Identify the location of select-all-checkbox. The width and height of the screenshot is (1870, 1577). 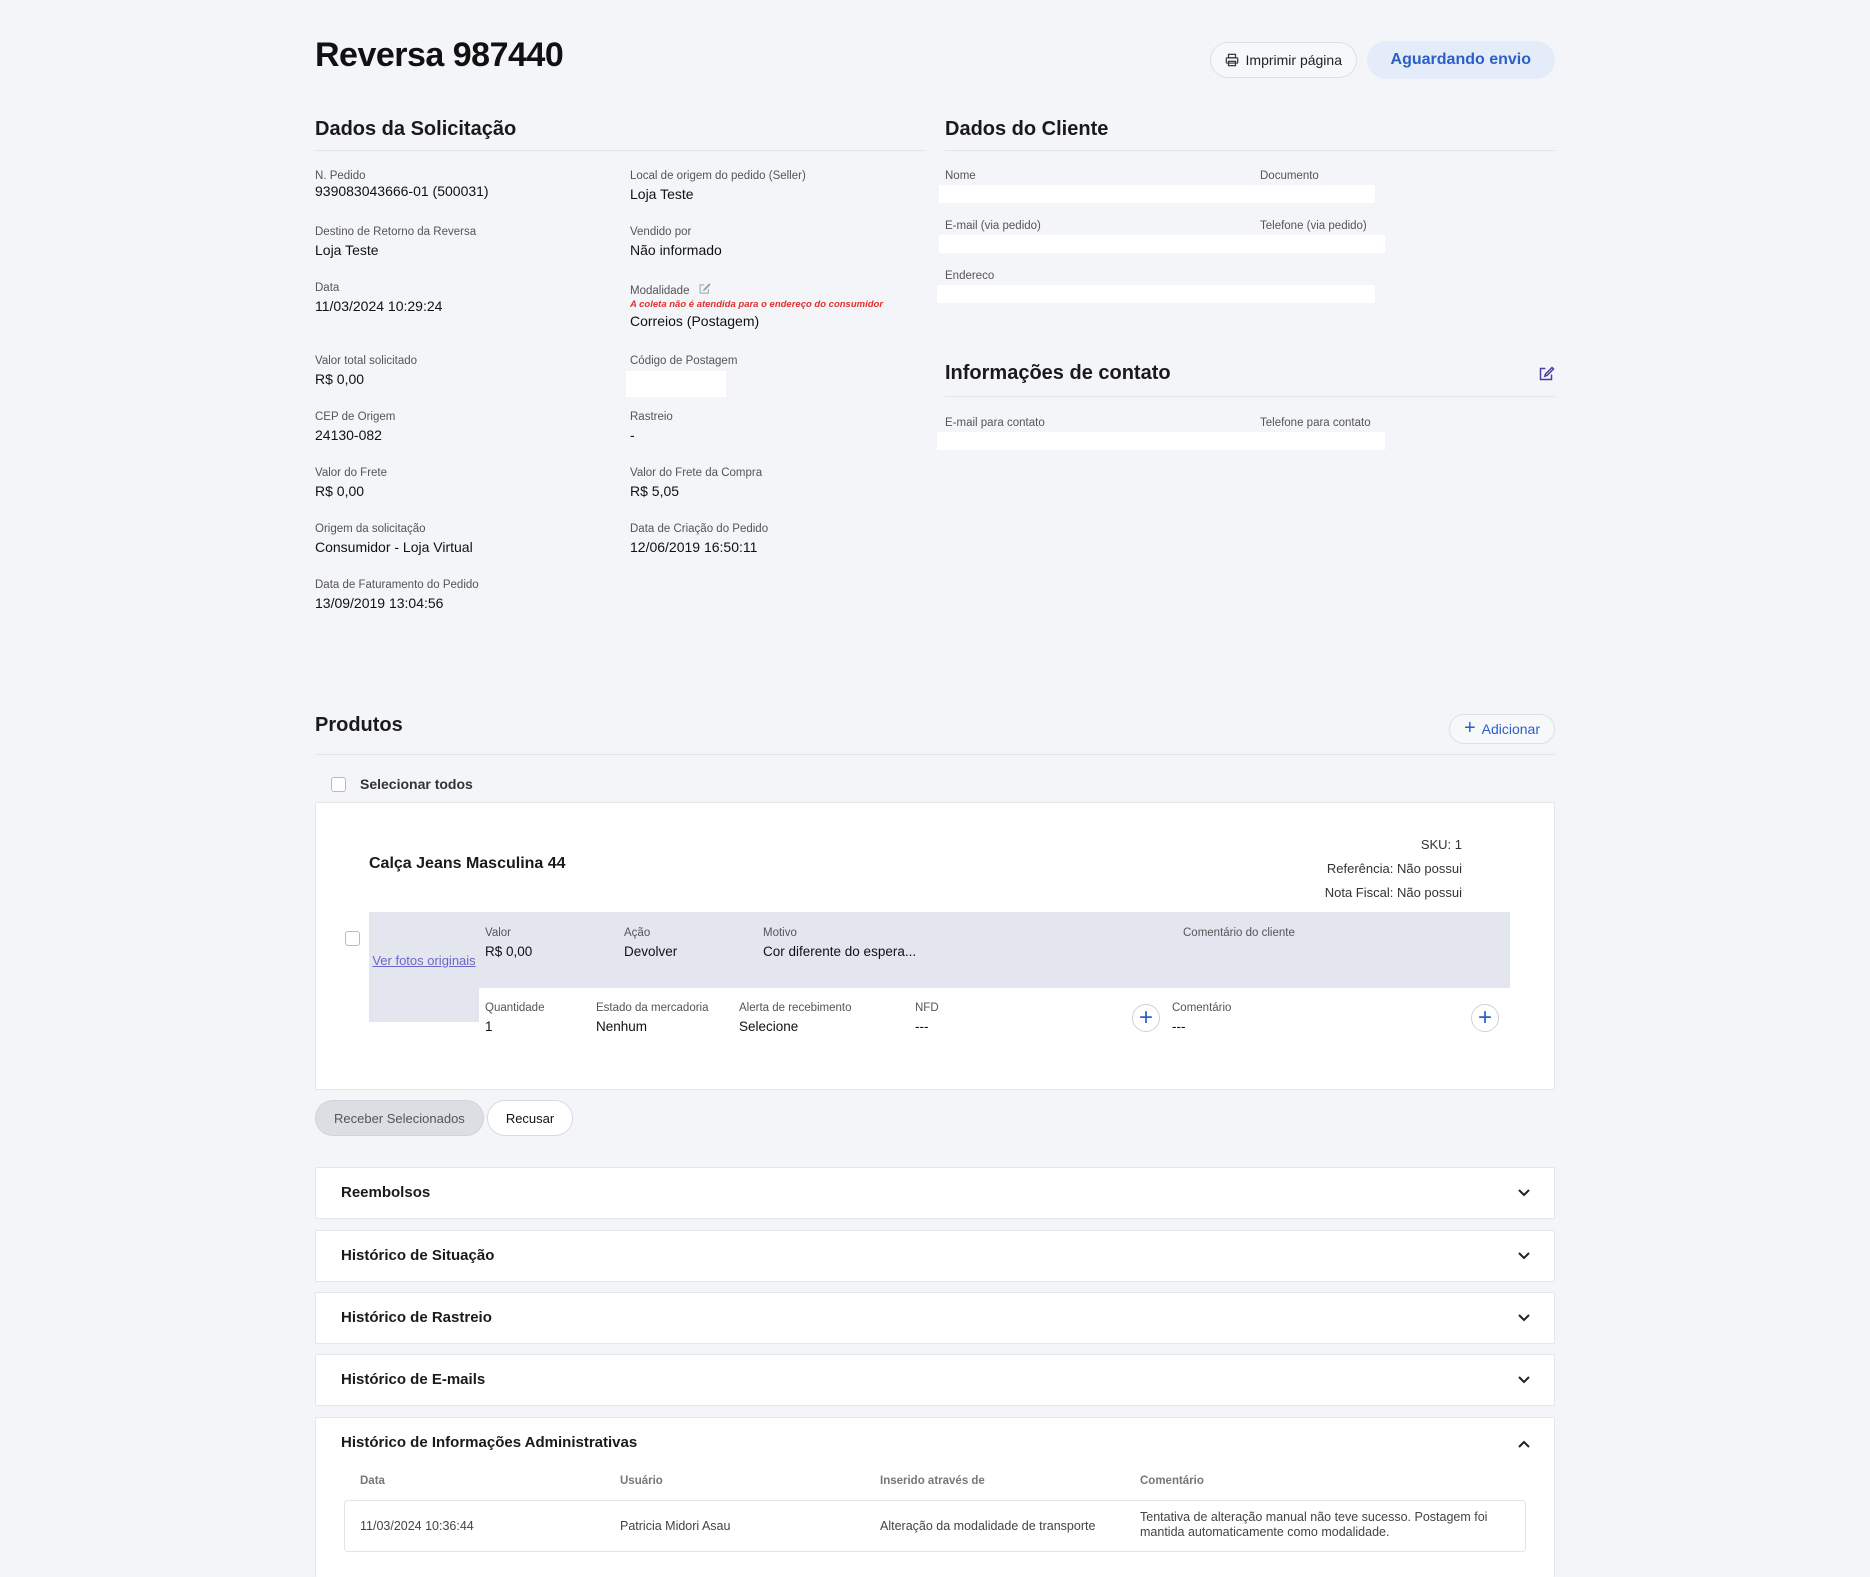
(338, 784).